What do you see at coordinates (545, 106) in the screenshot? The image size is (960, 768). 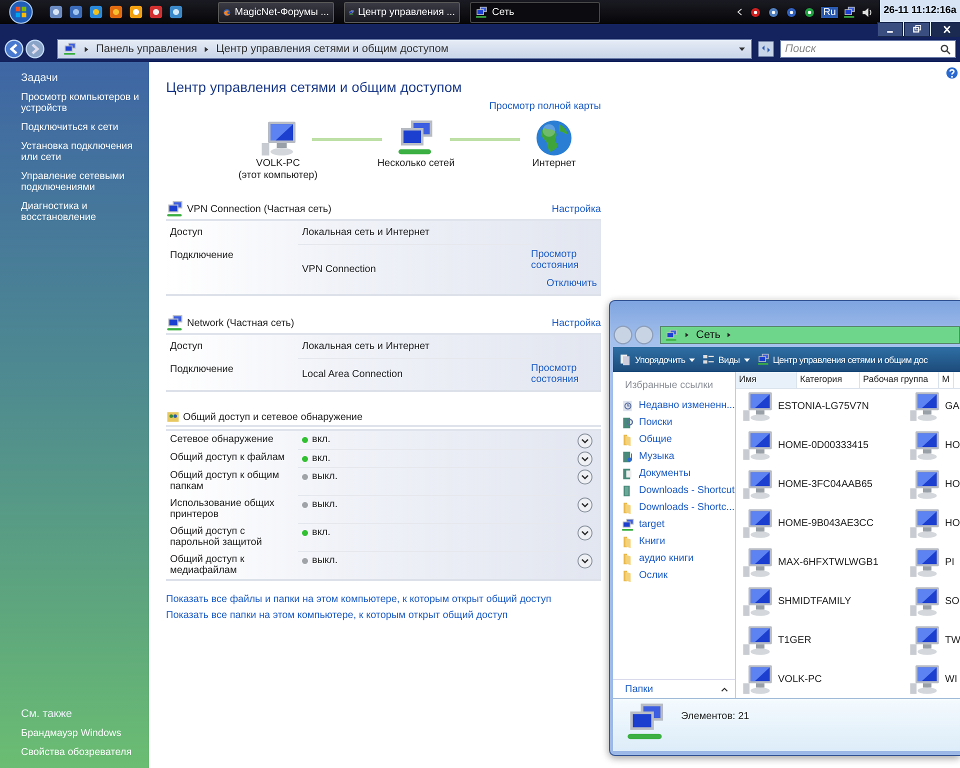 I see `full-map-link: Просмотр полной карты` at bounding box center [545, 106].